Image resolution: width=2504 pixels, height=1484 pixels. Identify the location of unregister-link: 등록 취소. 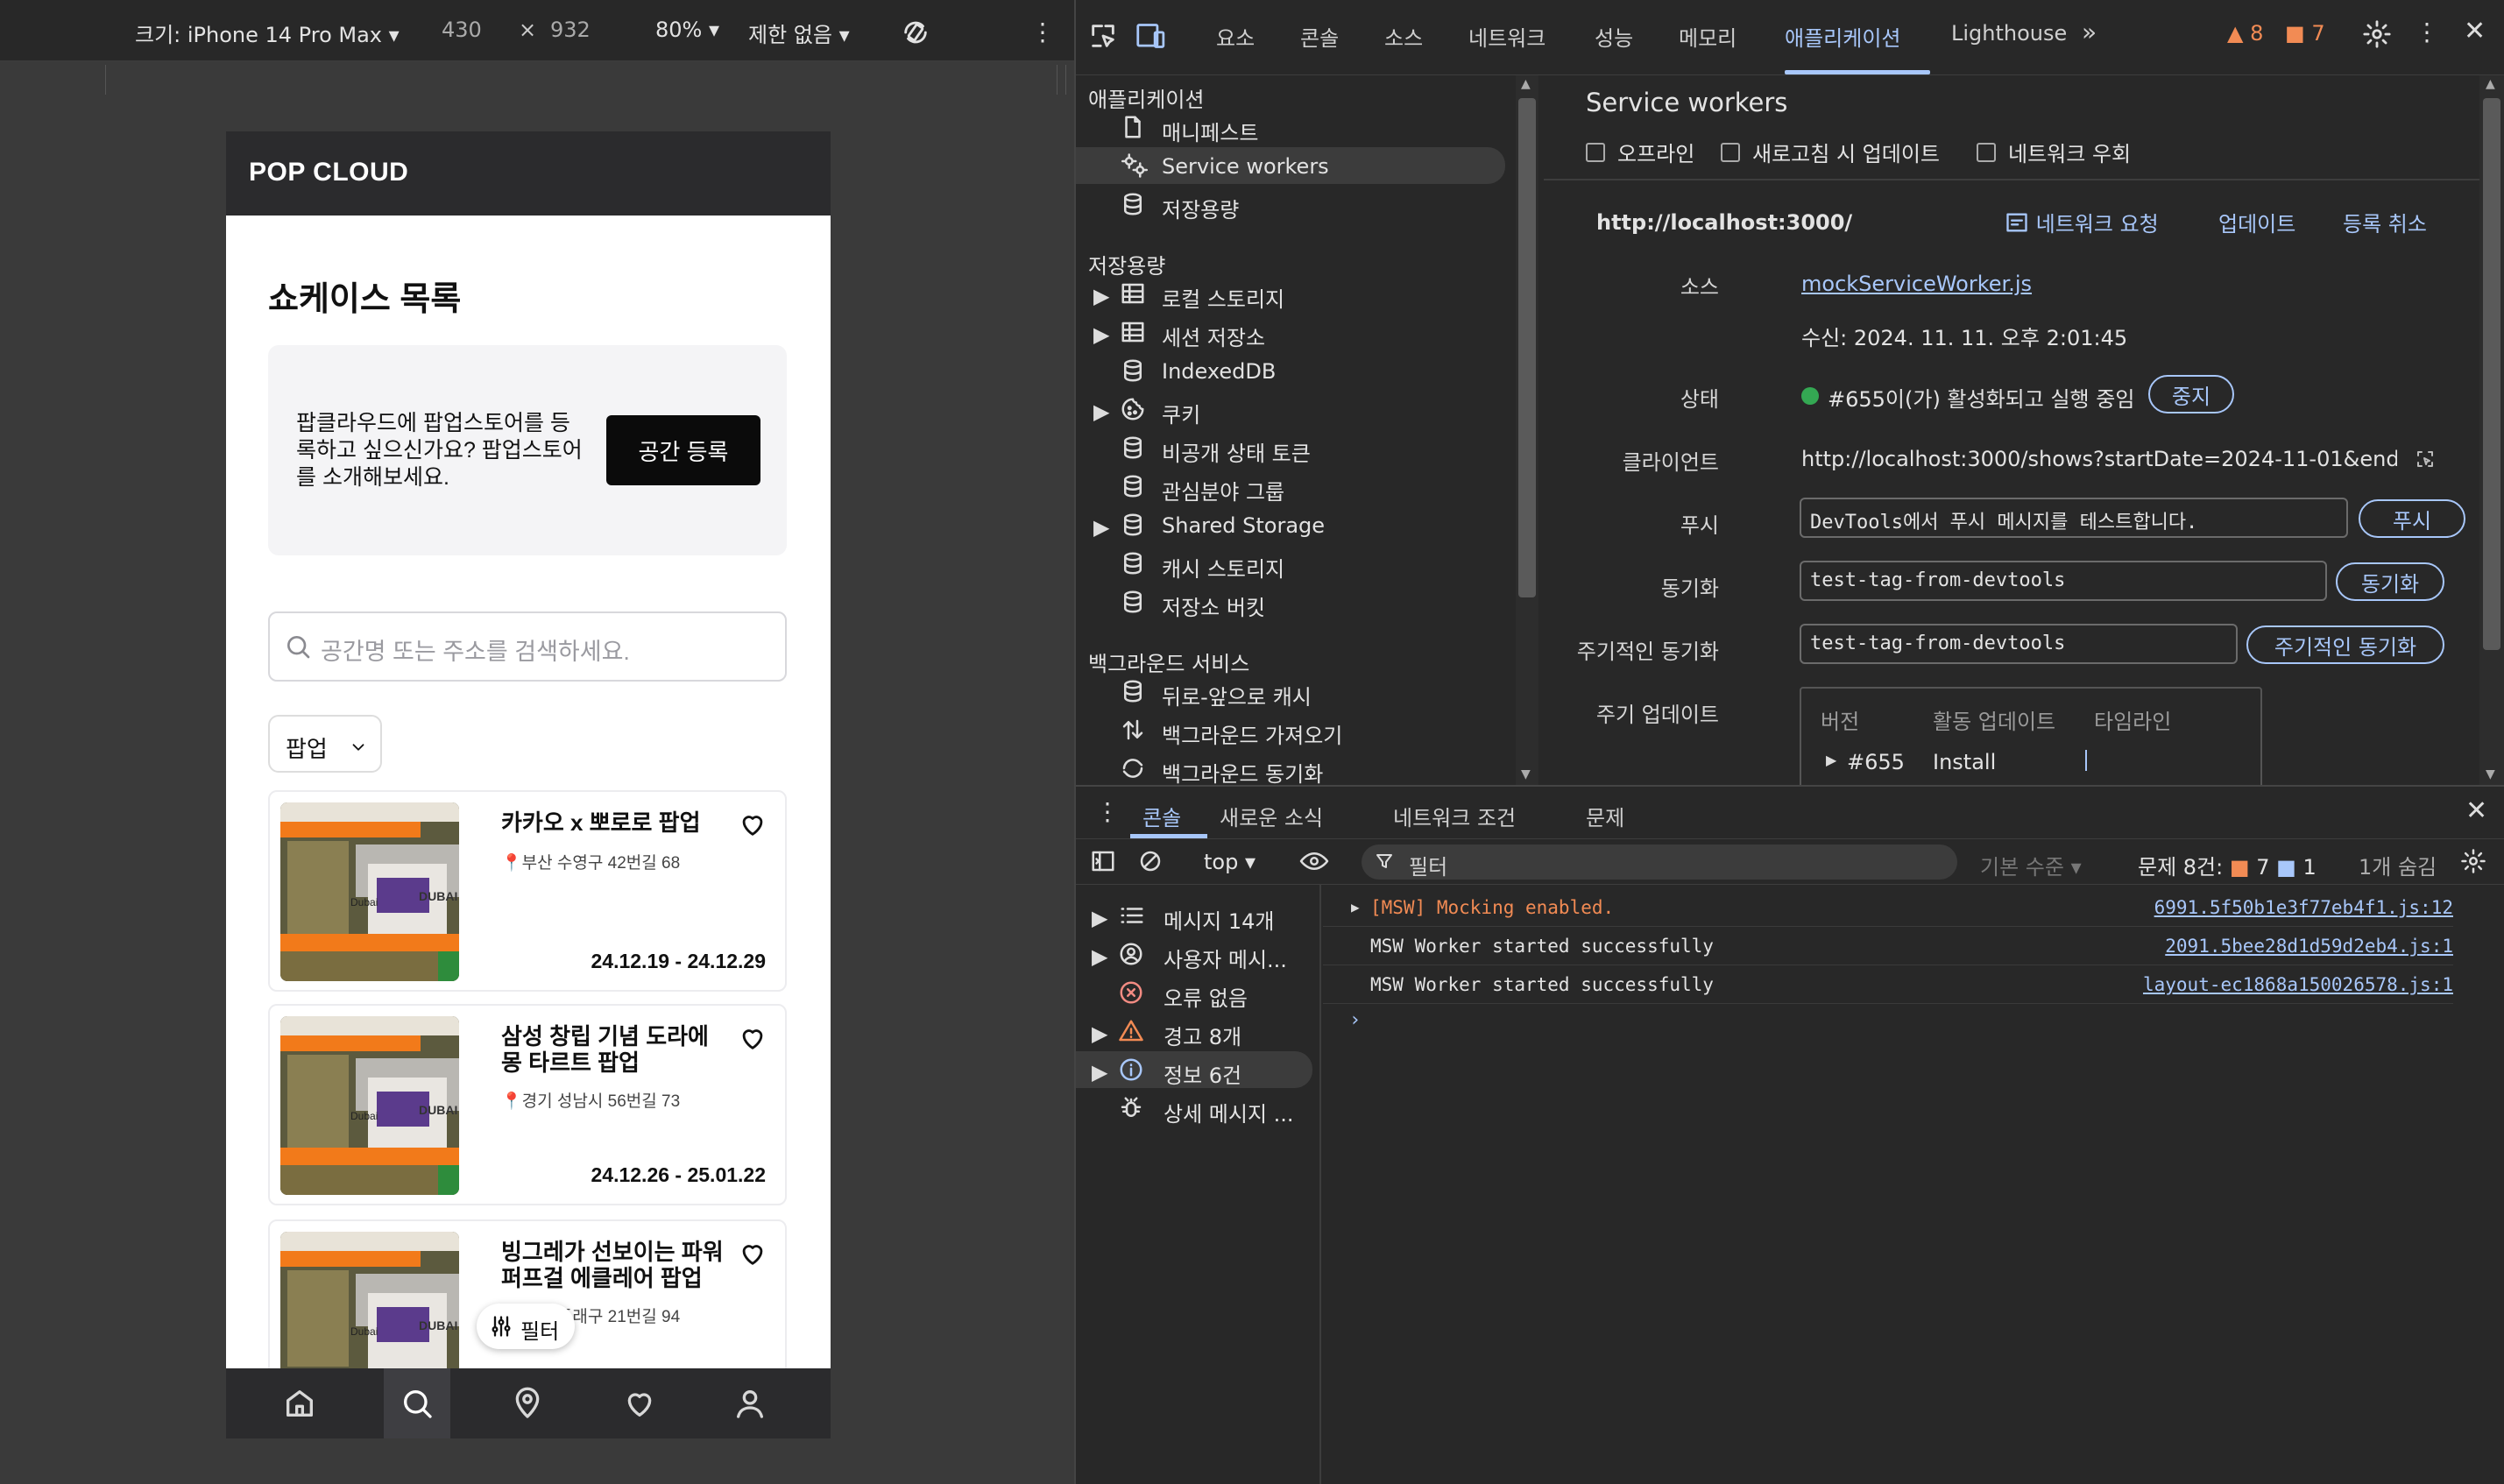
(2385, 222).